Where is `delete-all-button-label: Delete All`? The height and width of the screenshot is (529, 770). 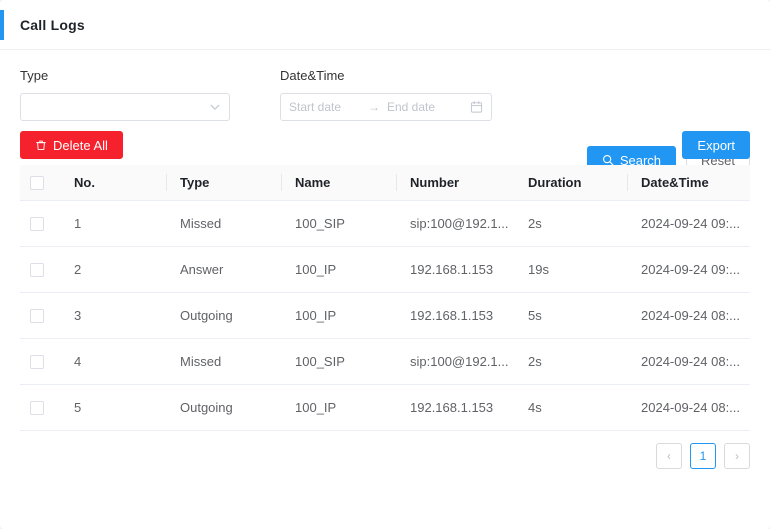
delete-all-button-label: Delete All is located at coordinates (80, 145).